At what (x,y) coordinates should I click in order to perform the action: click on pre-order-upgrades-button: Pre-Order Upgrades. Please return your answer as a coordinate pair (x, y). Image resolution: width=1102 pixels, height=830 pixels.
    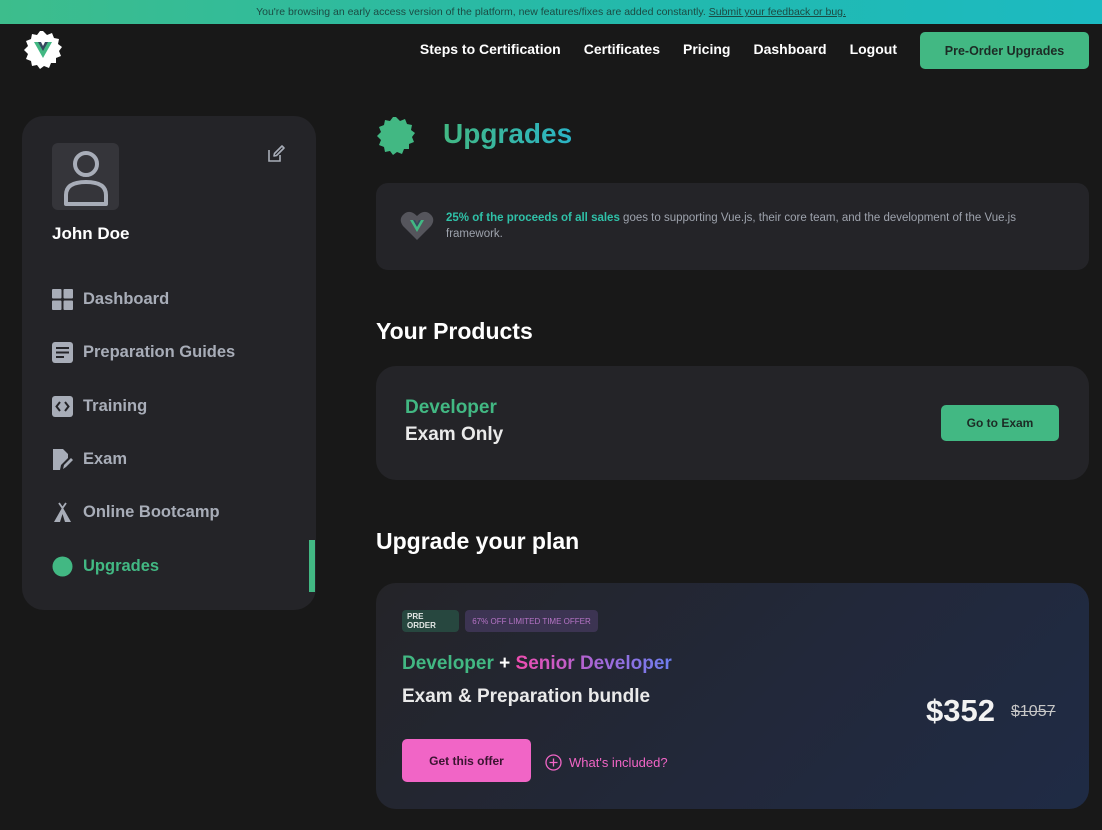
    Looking at the image, I should click on (1004, 50).